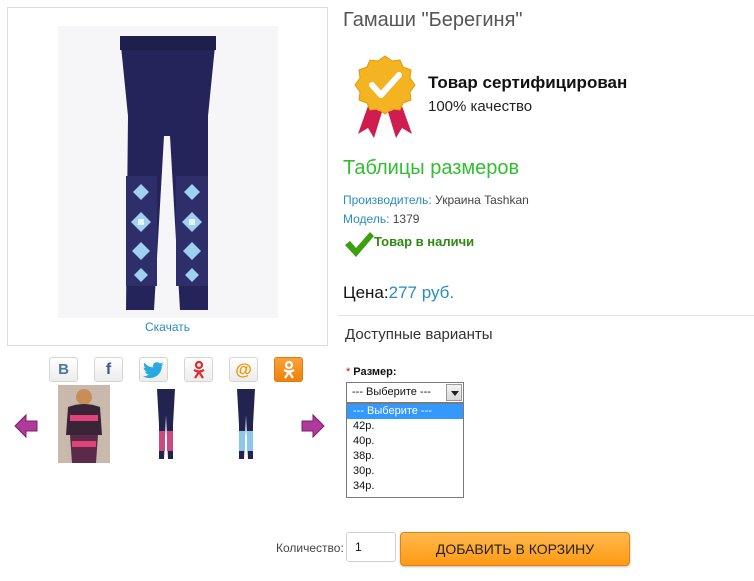  I want to click on size-label: * Размер:, so click(371, 372).